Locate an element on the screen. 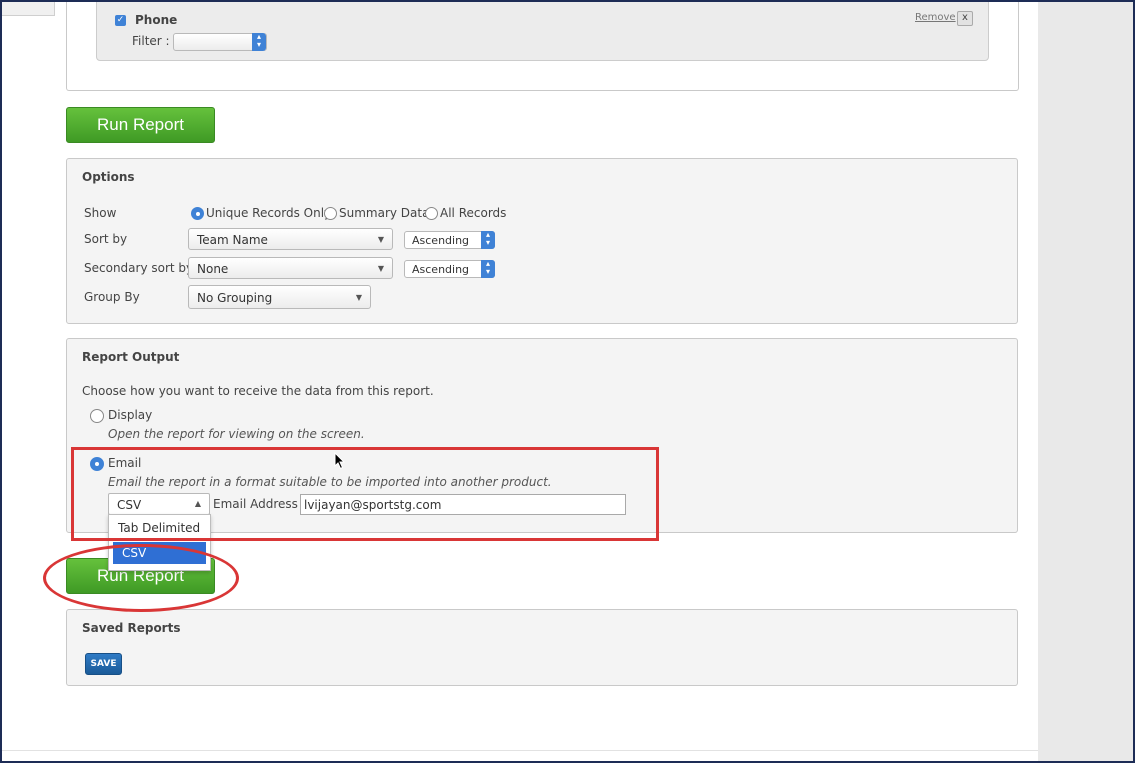 This screenshot has width=1135, height=763. remove-link: Remove is located at coordinates (935, 17).